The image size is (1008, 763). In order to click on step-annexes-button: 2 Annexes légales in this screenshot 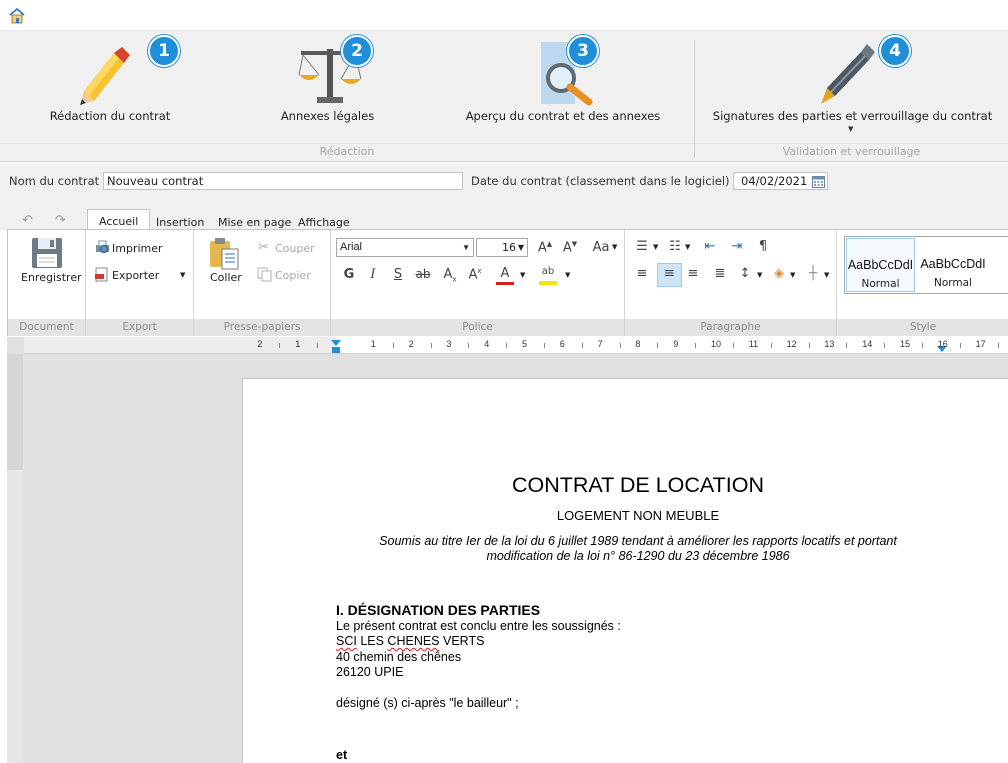, I will do `click(327, 87)`.